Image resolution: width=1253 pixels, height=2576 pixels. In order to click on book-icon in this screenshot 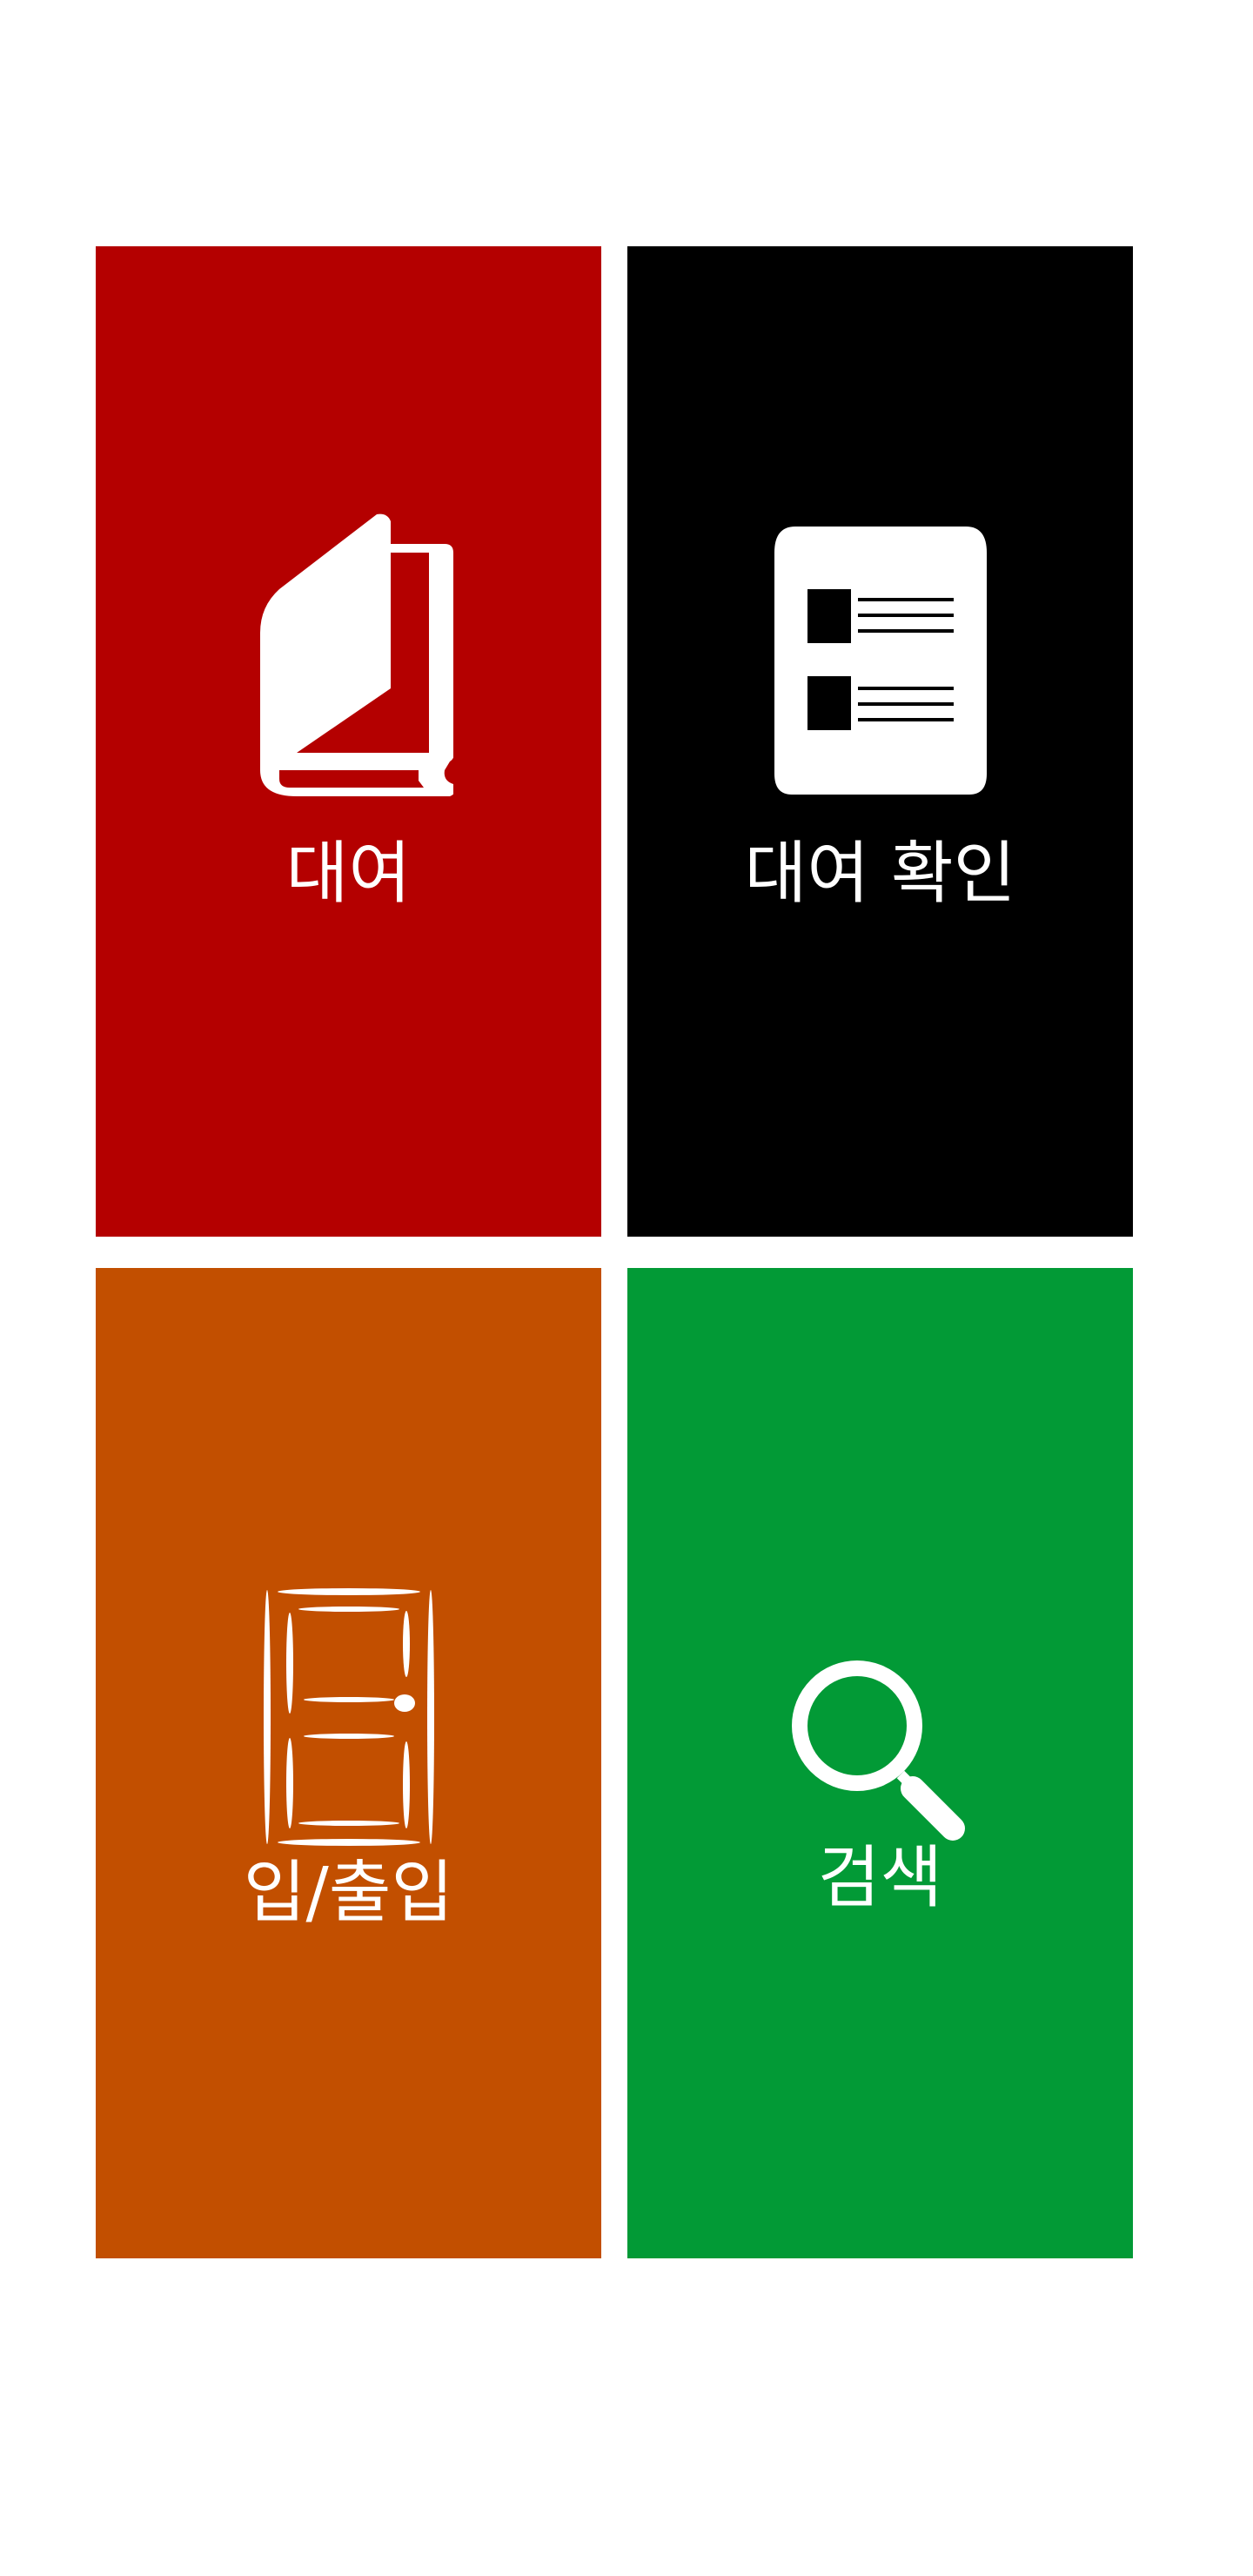, I will do `click(348, 657)`.